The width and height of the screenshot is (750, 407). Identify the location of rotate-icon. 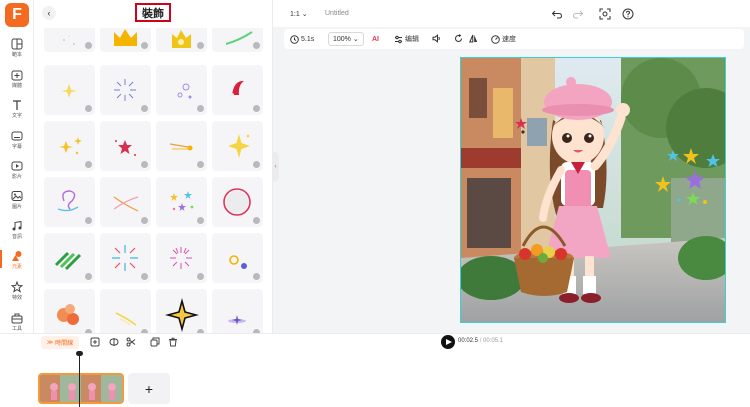
(458, 38).